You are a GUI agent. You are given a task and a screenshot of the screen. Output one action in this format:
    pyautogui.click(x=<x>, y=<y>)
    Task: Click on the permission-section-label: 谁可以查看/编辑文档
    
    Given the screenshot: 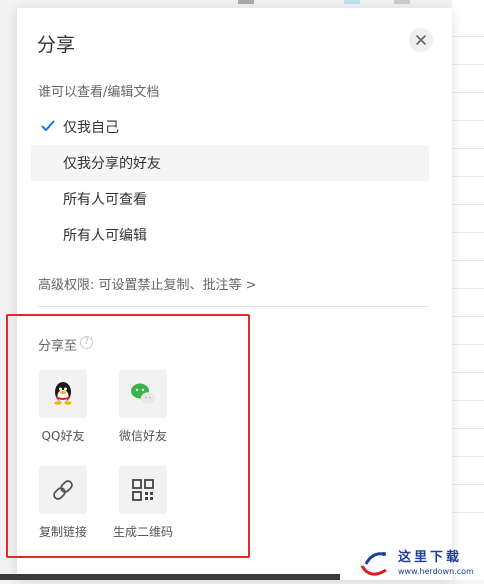 What is the action you would take?
    pyautogui.click(x=99, y=92)
    